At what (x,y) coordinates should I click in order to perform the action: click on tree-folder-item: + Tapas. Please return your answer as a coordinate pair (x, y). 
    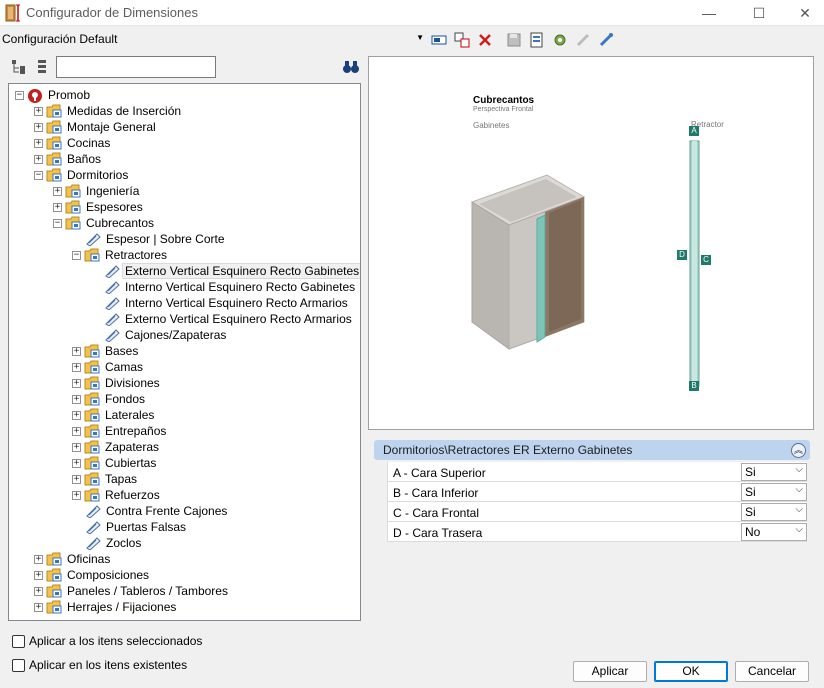
    Looking at the image, I should click on (105, 479).